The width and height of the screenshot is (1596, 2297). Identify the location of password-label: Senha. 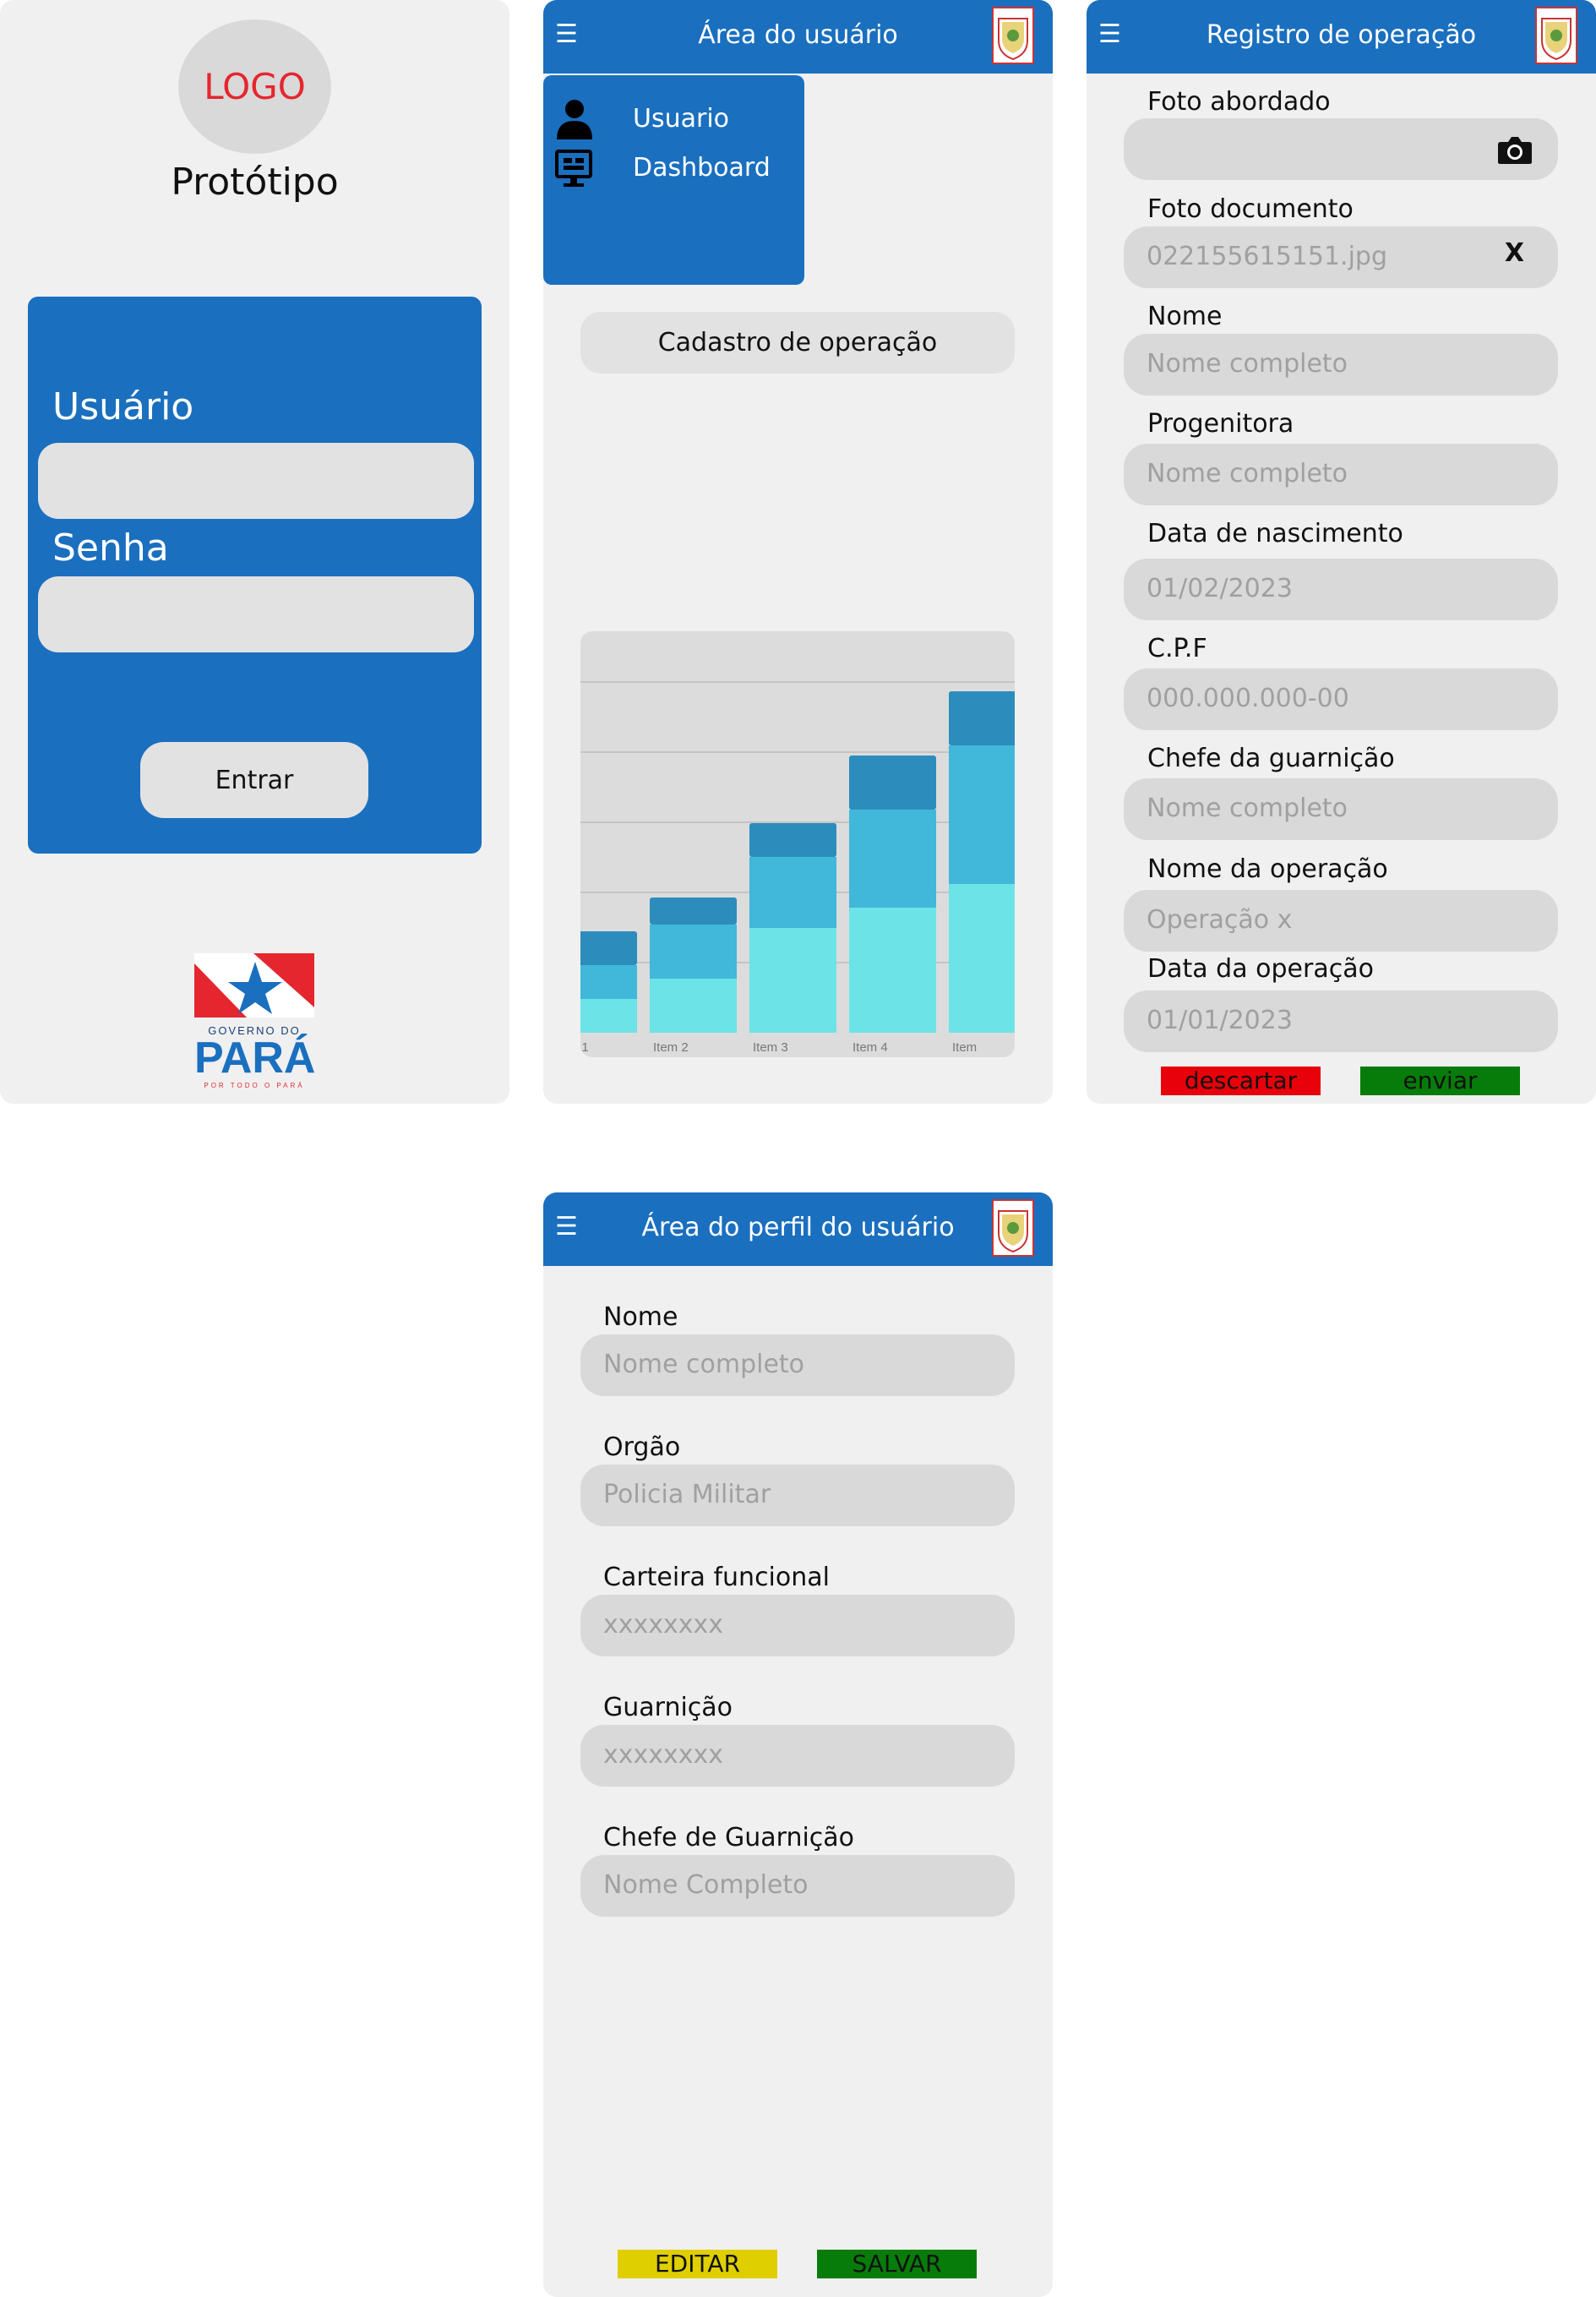
(110, 548).